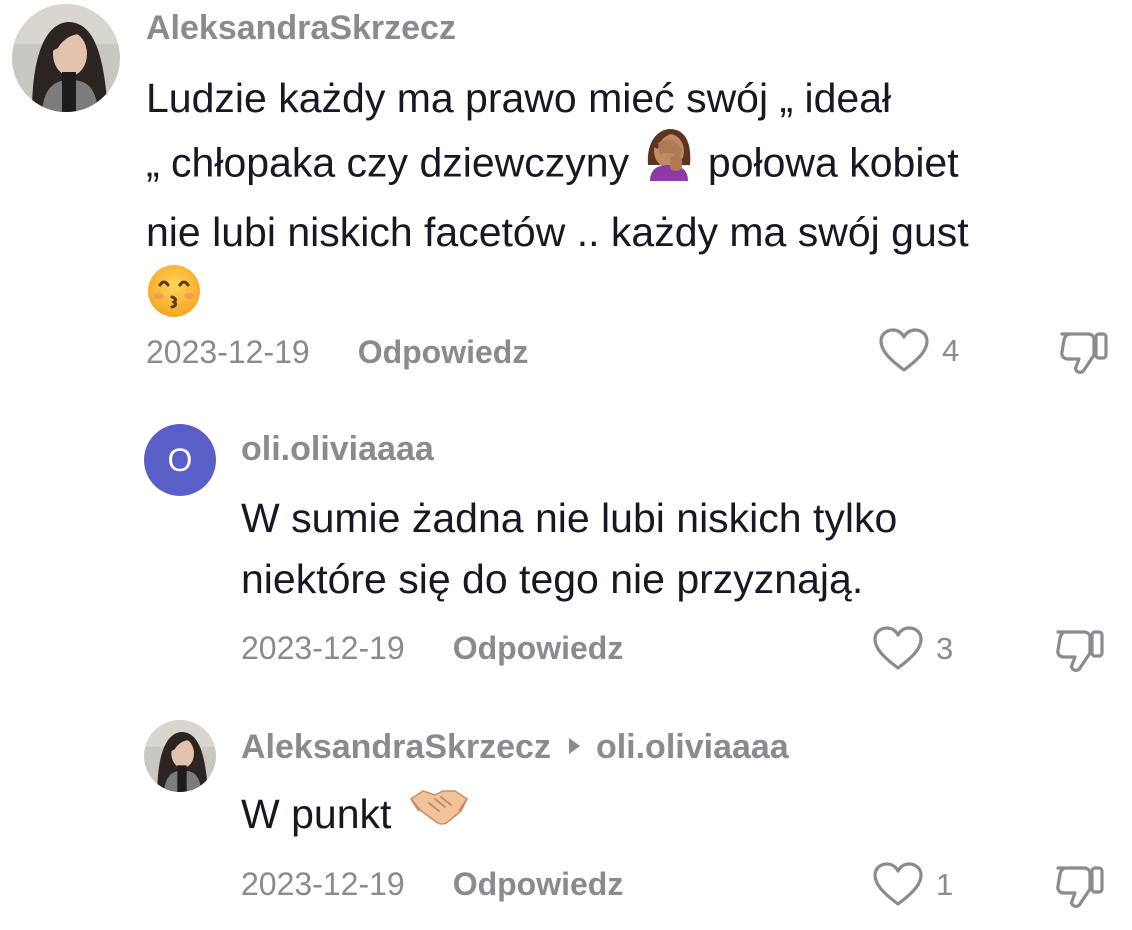 Image resolution: width=1132 pixels, height=930 pixels. What do you see at coordinates (439, 813) in the screenshot?
I see `handshake-emoji-icon` at bounding box center [439, 813].